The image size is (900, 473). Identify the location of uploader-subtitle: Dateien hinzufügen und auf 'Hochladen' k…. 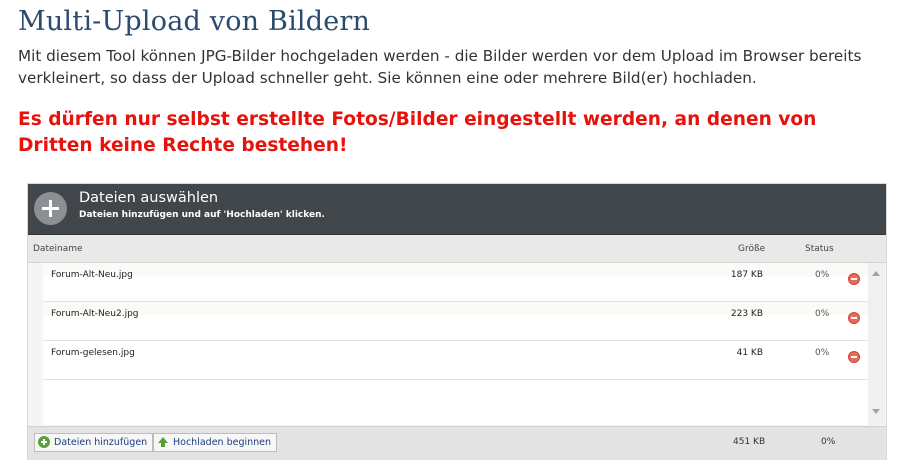
(202, 215).